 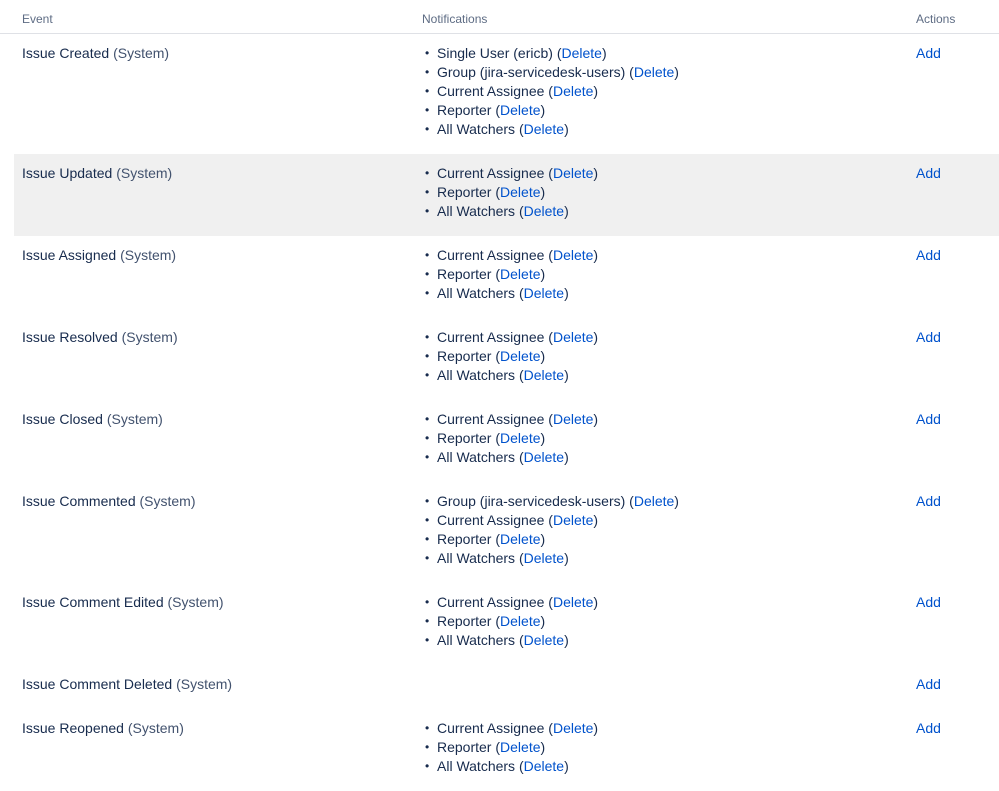 I want to click on column-header-actions: Actions, so click(x=936, y=19).